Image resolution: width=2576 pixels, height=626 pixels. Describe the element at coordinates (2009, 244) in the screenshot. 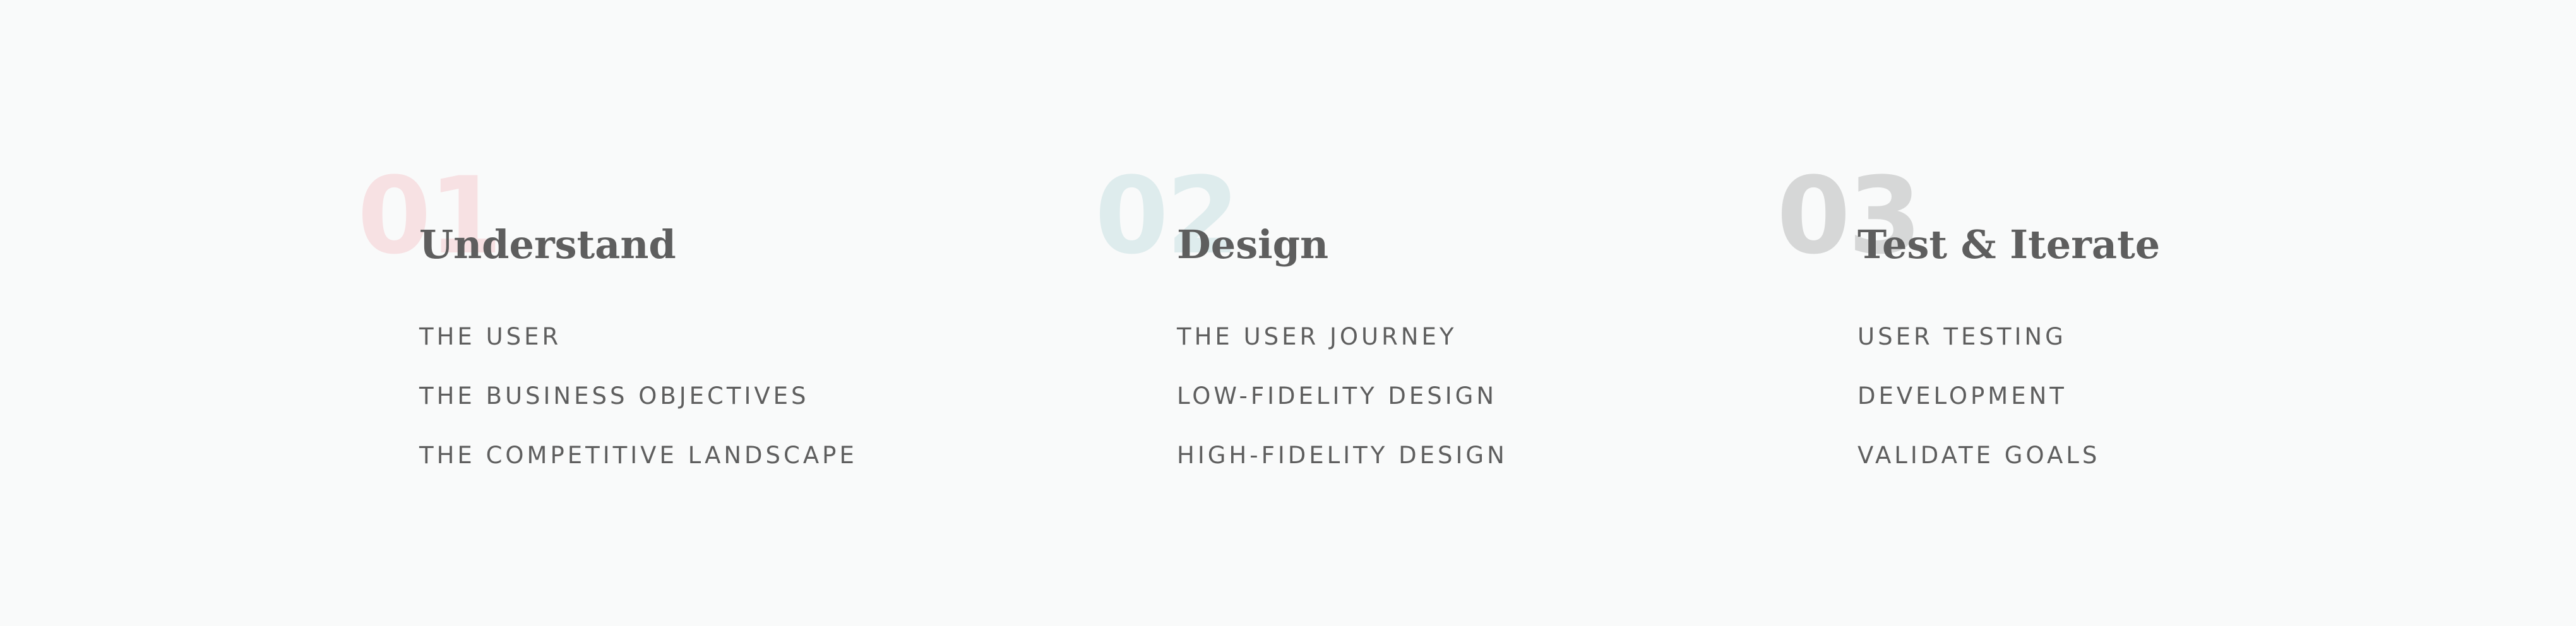

I see `step-title: Test & Iterate` at that location.